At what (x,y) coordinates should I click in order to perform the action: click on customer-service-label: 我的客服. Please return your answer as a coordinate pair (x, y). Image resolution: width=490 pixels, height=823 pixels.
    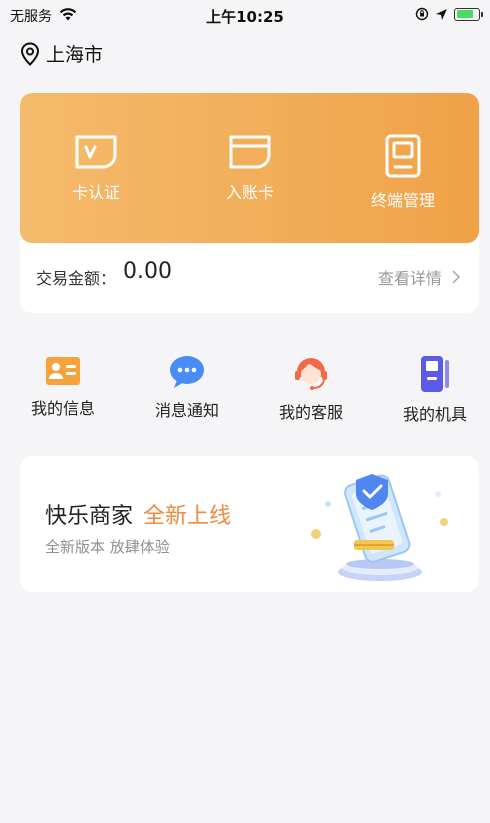
    Looking at the image, I should click on (310, 412).